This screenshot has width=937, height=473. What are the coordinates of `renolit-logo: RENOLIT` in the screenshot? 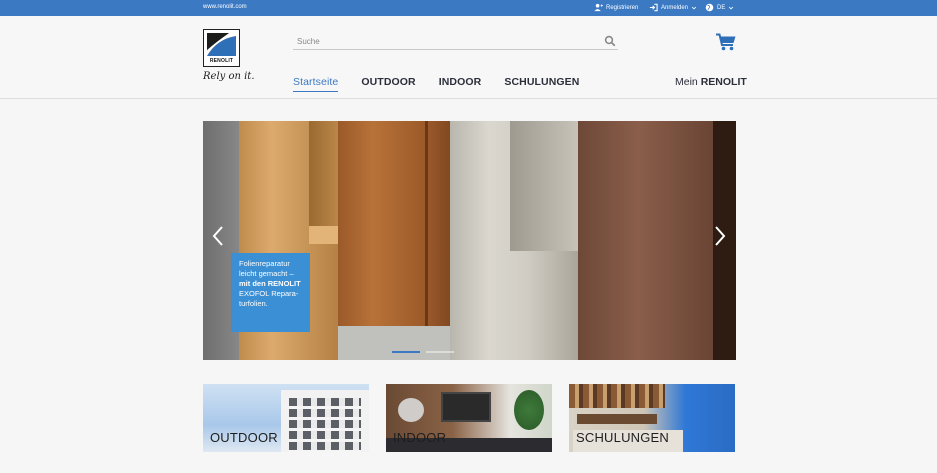 It's located at (221, 48).